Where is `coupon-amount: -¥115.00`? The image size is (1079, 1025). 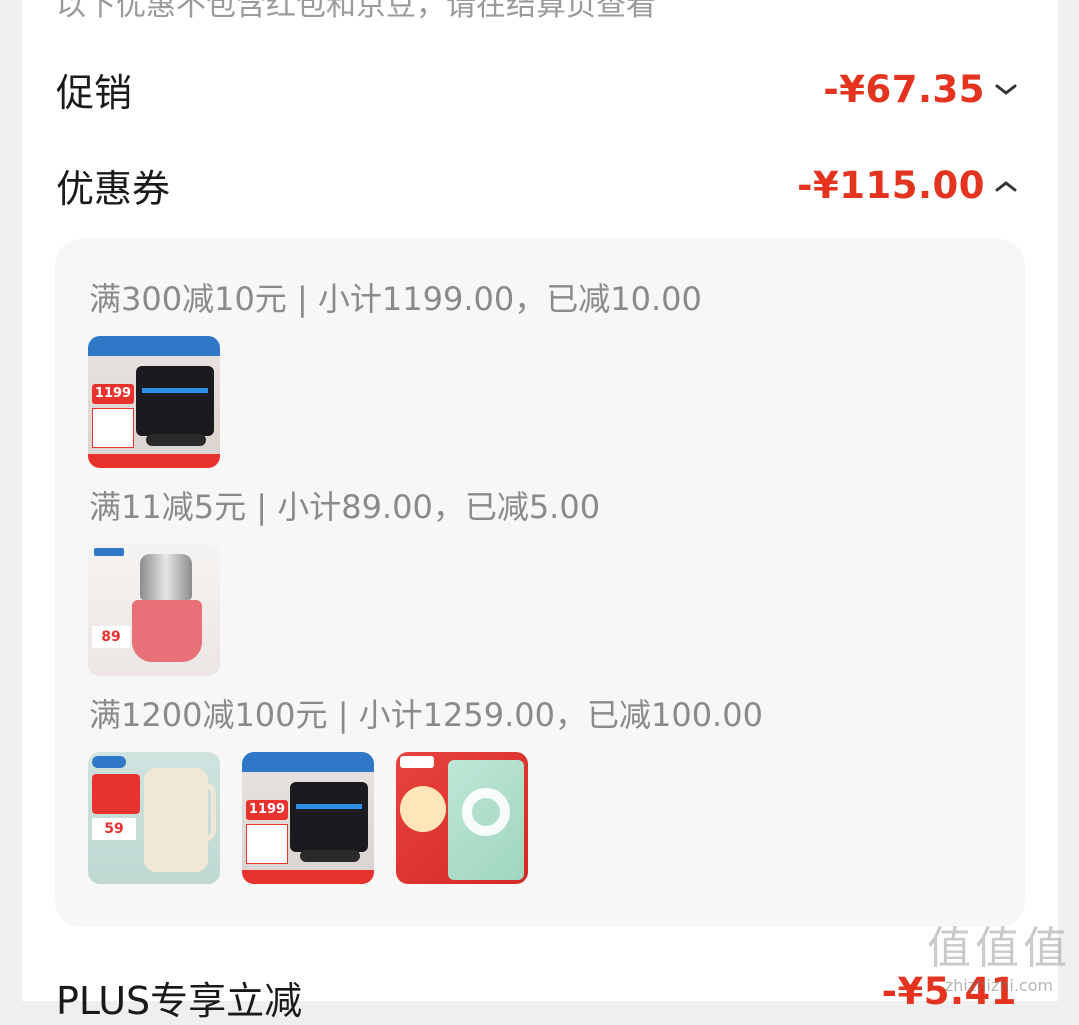 coupon-amount: -¥115.00 is located at coordinates (891, 185).